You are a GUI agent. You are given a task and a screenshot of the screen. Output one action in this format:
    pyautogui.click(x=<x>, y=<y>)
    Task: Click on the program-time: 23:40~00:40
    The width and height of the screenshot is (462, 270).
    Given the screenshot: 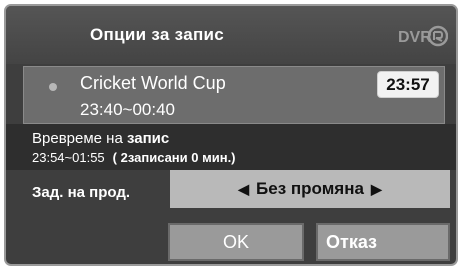 What is the action you would take?
    pyautogui.click(x=128, y=109)
    